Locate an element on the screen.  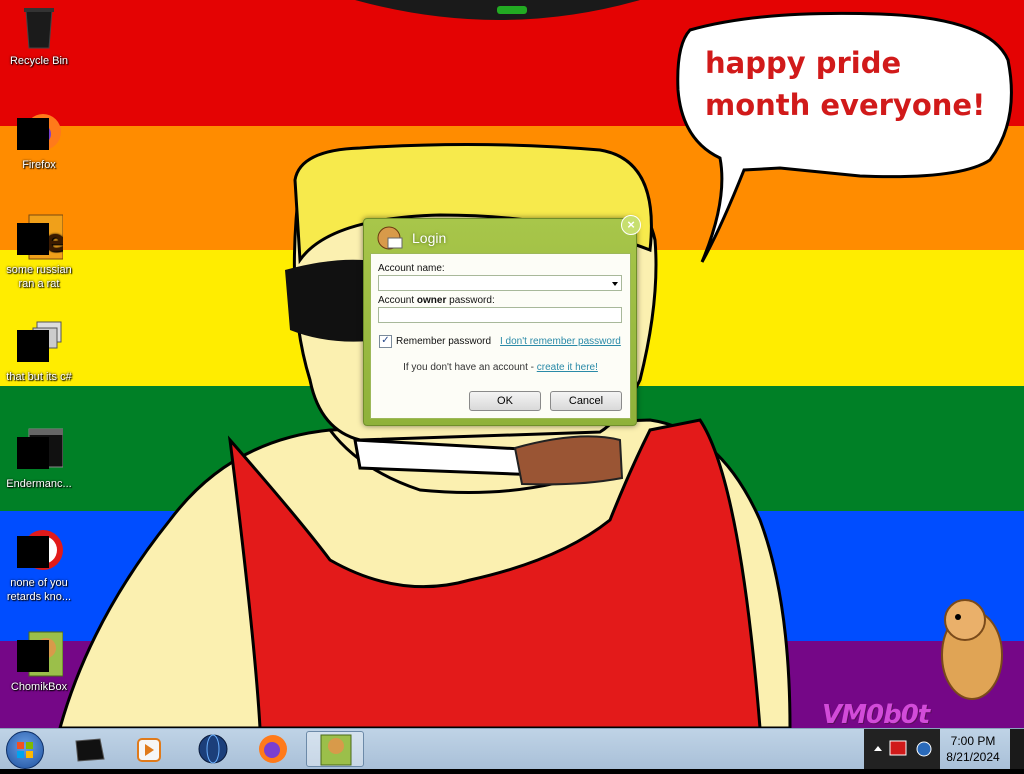
chevron-down-icon is located at coordinates (615, 284).